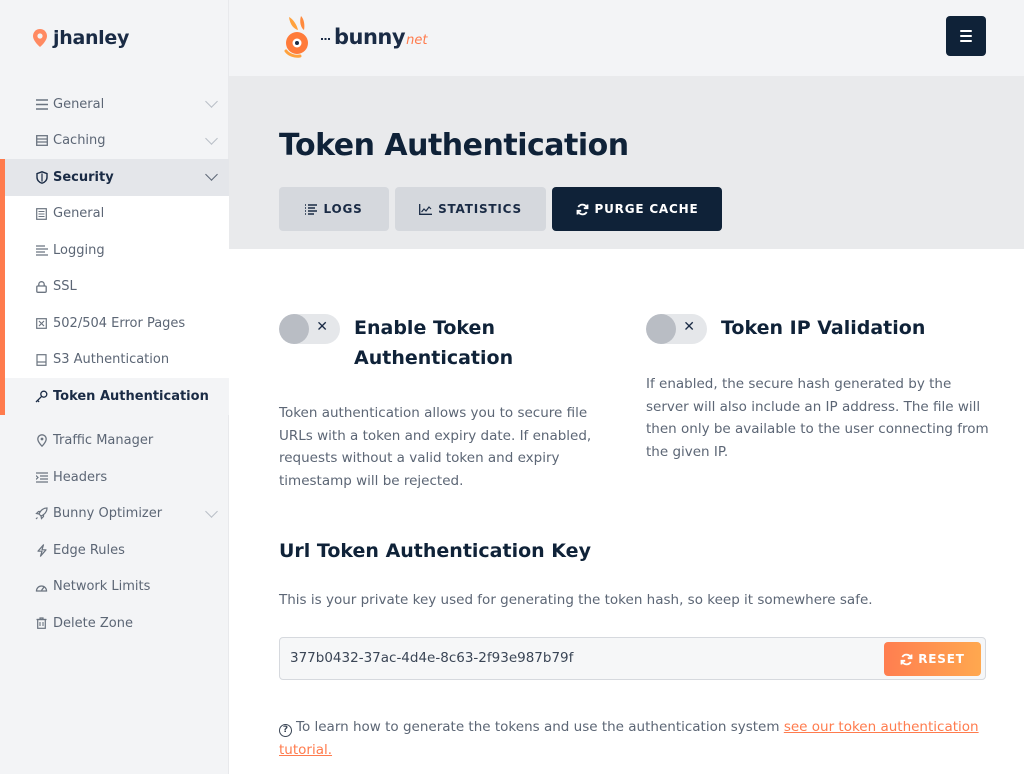 Image resolution: width=1024 pixels, height=774 pixels. What do you see at coordinates (93, 623) in the screenshot?
I see `sidebar-item-label: Delete Zone` at bounding box center [93, 623].